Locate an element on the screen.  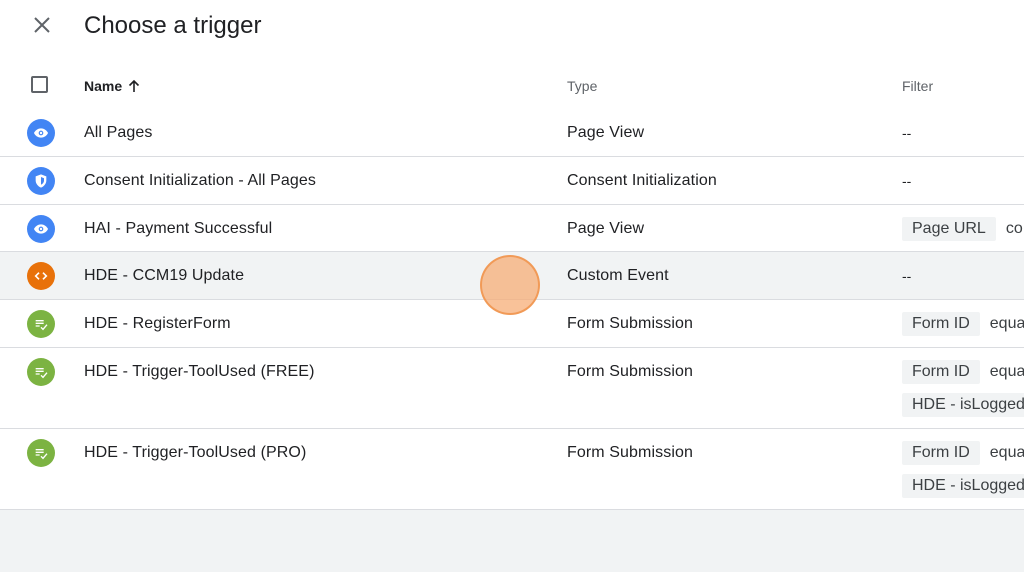
trigger-type: Custom Event is located at coordinates (618, 275).